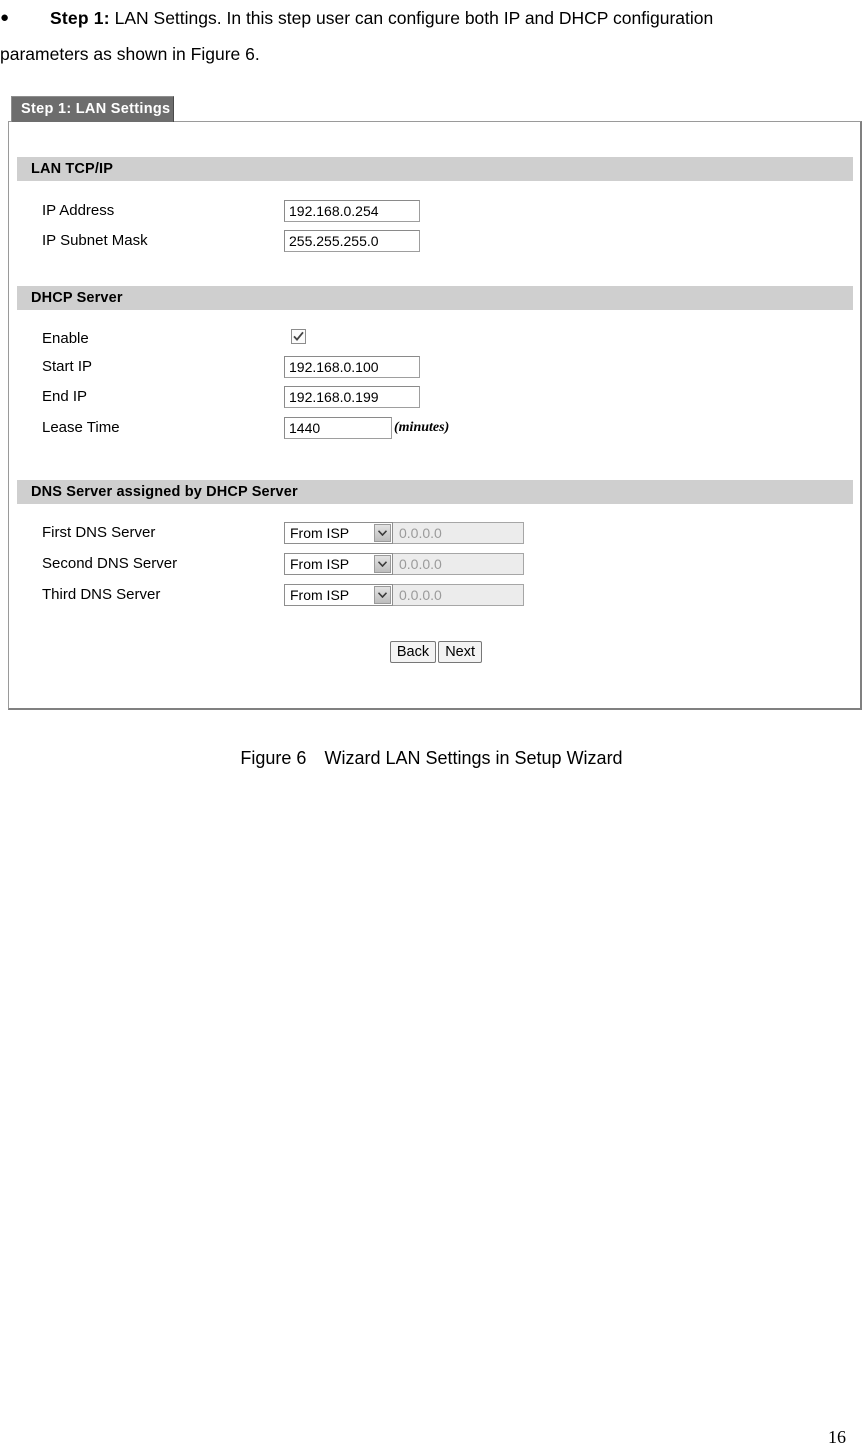 This screenshot has width=863, height=1456. What do you see at coordinates (99, 532) in the screenshot?
I see `label-first-dns-server: First DNS Server` at bounding box center [99, 532].